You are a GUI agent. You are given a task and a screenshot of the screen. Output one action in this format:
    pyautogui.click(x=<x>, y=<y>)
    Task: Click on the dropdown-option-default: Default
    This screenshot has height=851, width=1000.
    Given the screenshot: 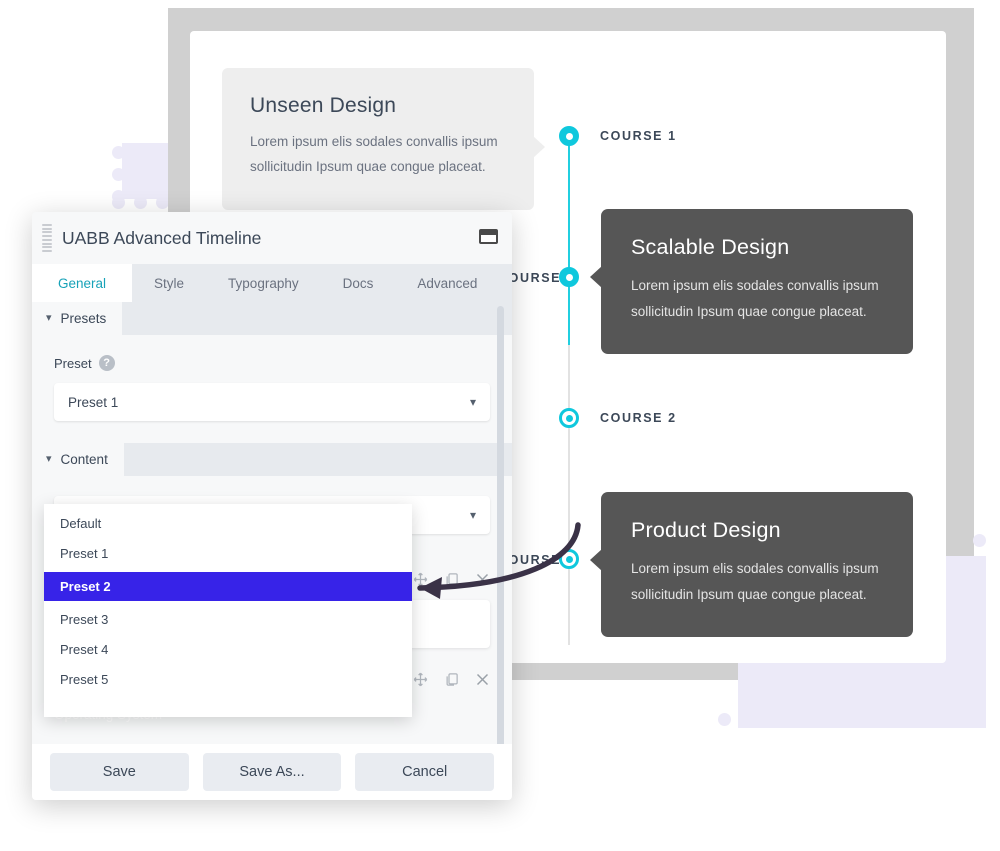 What is the action you would take?
    pyautogui.click(x=228, y=523)
    